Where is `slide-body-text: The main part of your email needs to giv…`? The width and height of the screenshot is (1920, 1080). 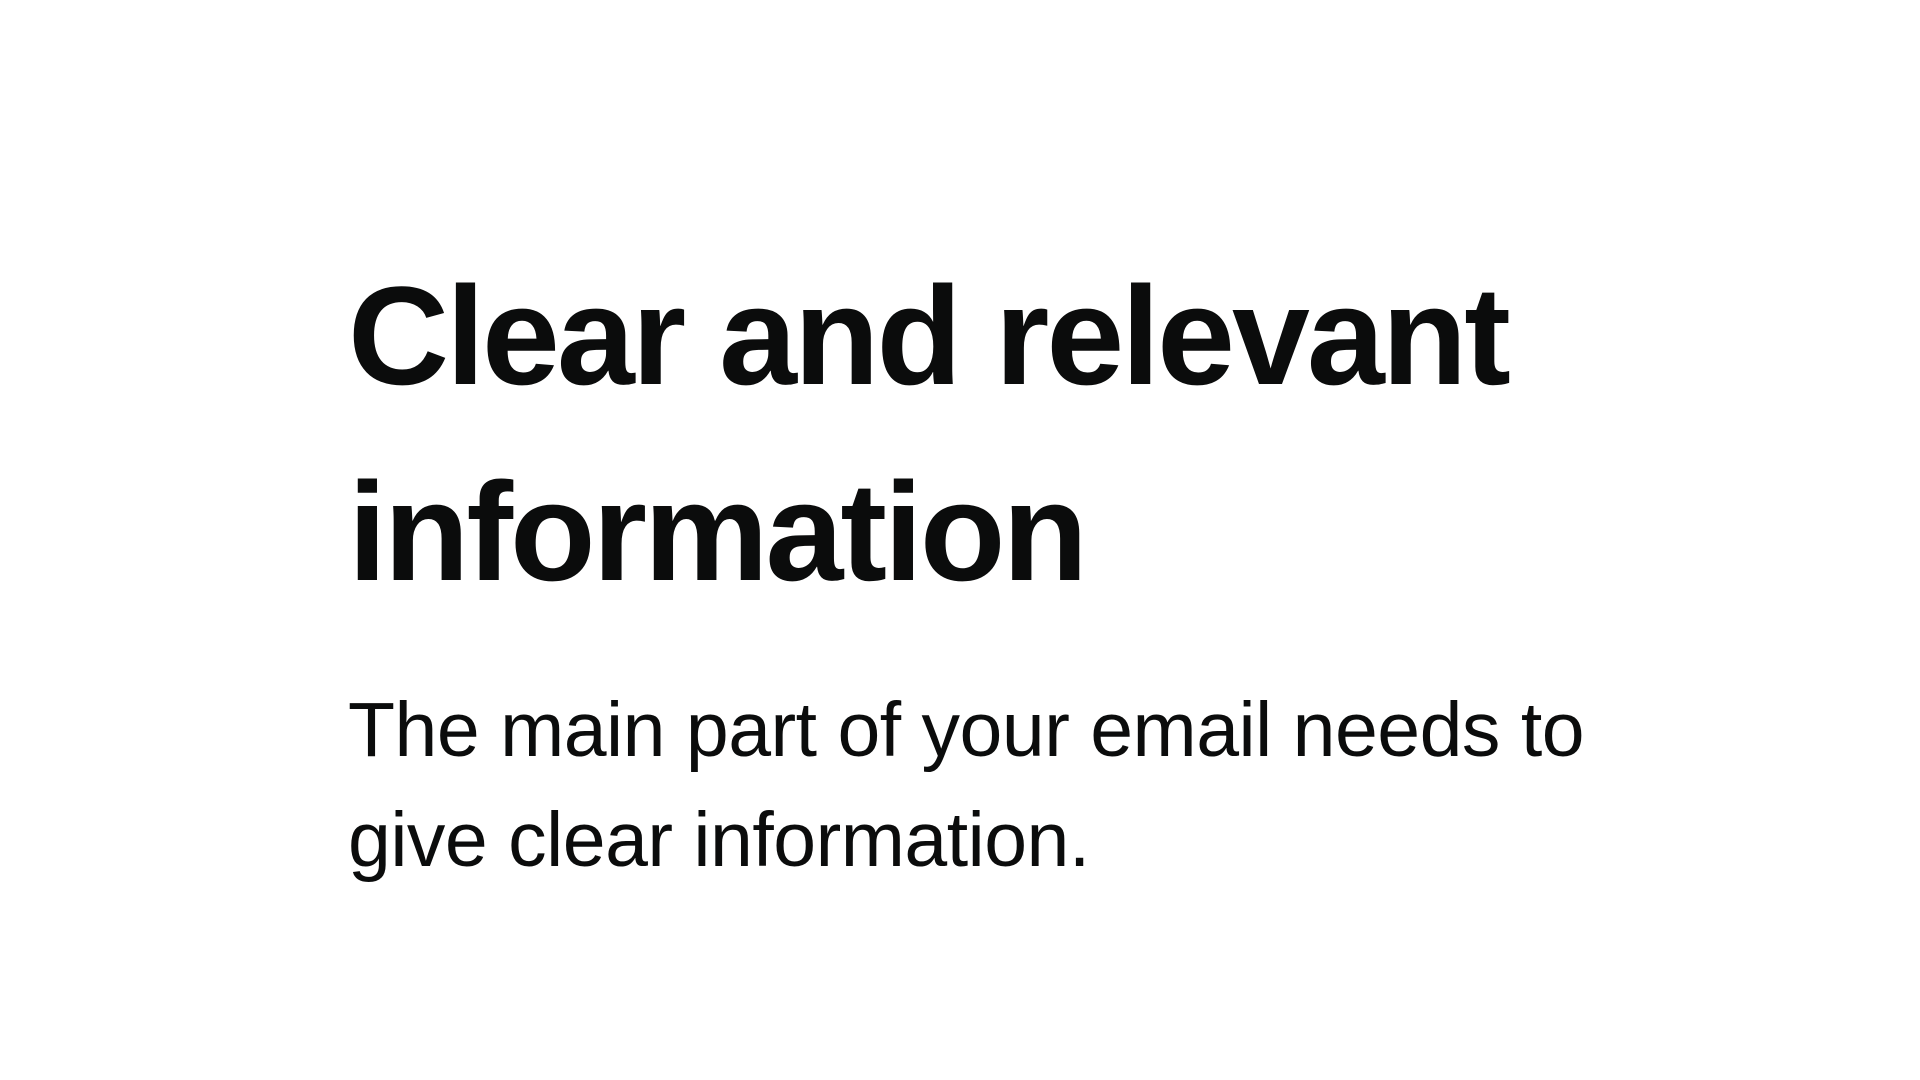
slide-body-text: The main part of your email needs to giv… is located at coordinates (966, 785).